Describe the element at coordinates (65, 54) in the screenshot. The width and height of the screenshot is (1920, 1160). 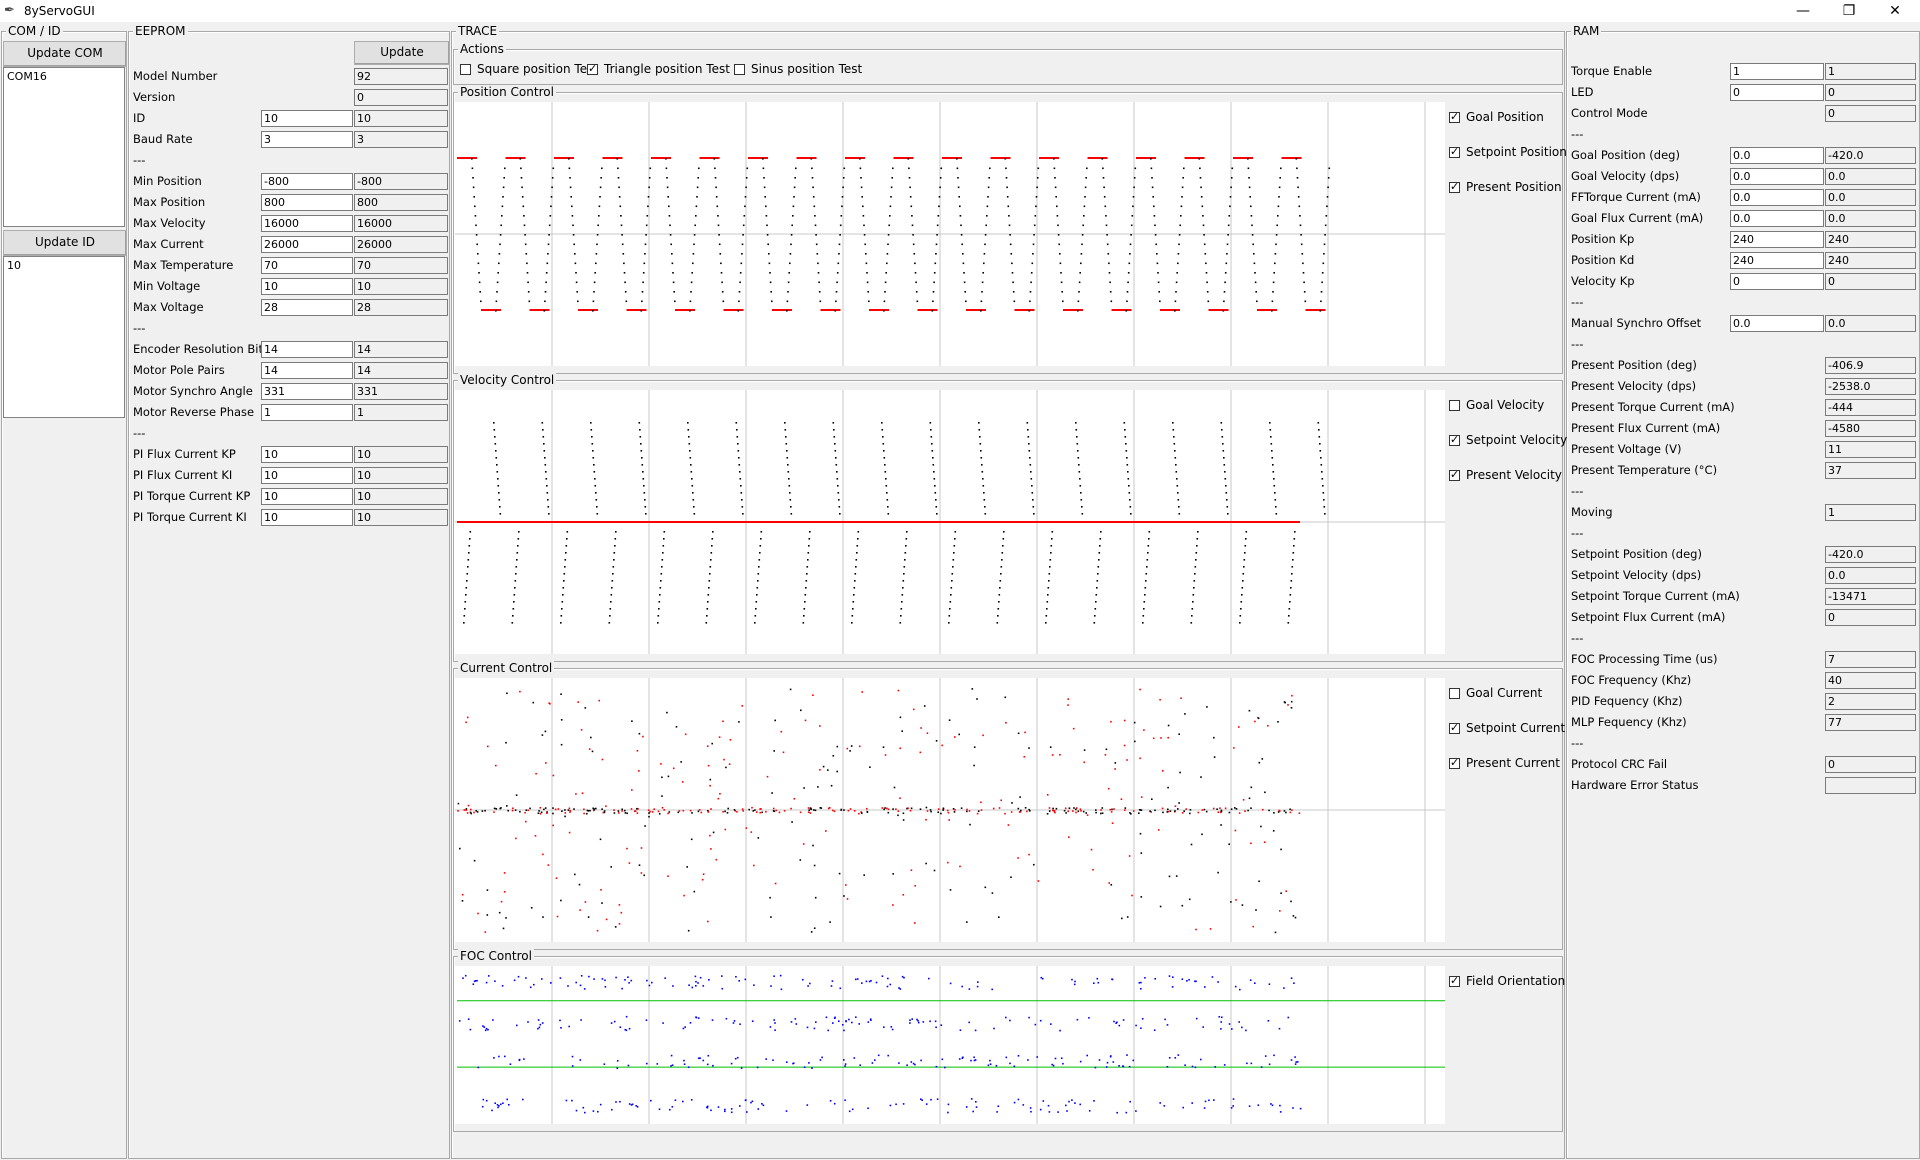
I see `update-com-button: Update COM` at that location.